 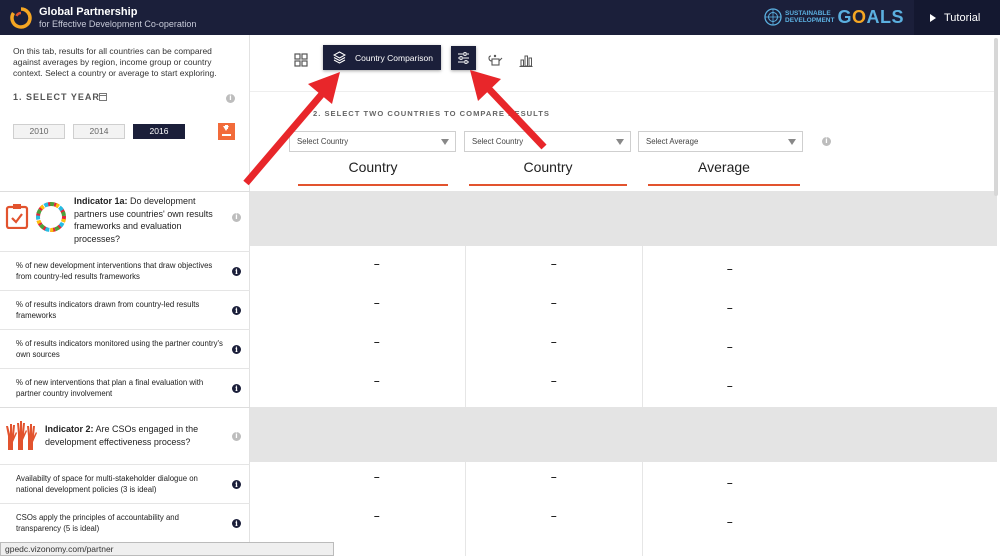 What do you see at coordinates (547, 141) in the screenshot?
I see `select-country-2-dropdown: Select Country` at bounding box center [547, 141].